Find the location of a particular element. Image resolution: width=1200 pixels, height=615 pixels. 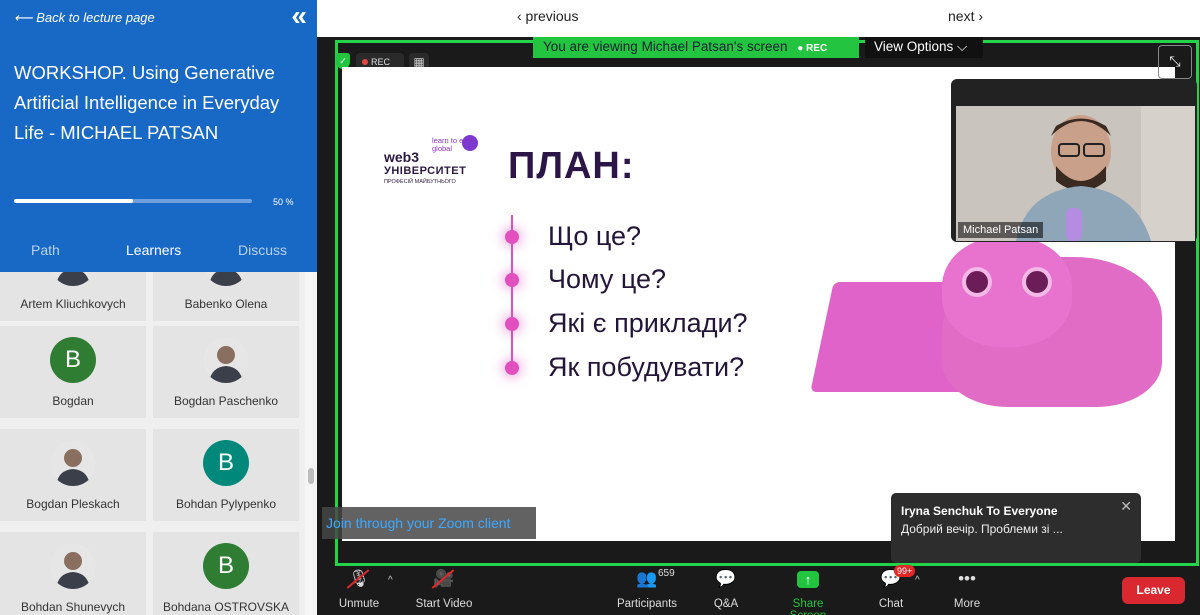

start-video-label: Start Video is located at coordinates (444, 604).